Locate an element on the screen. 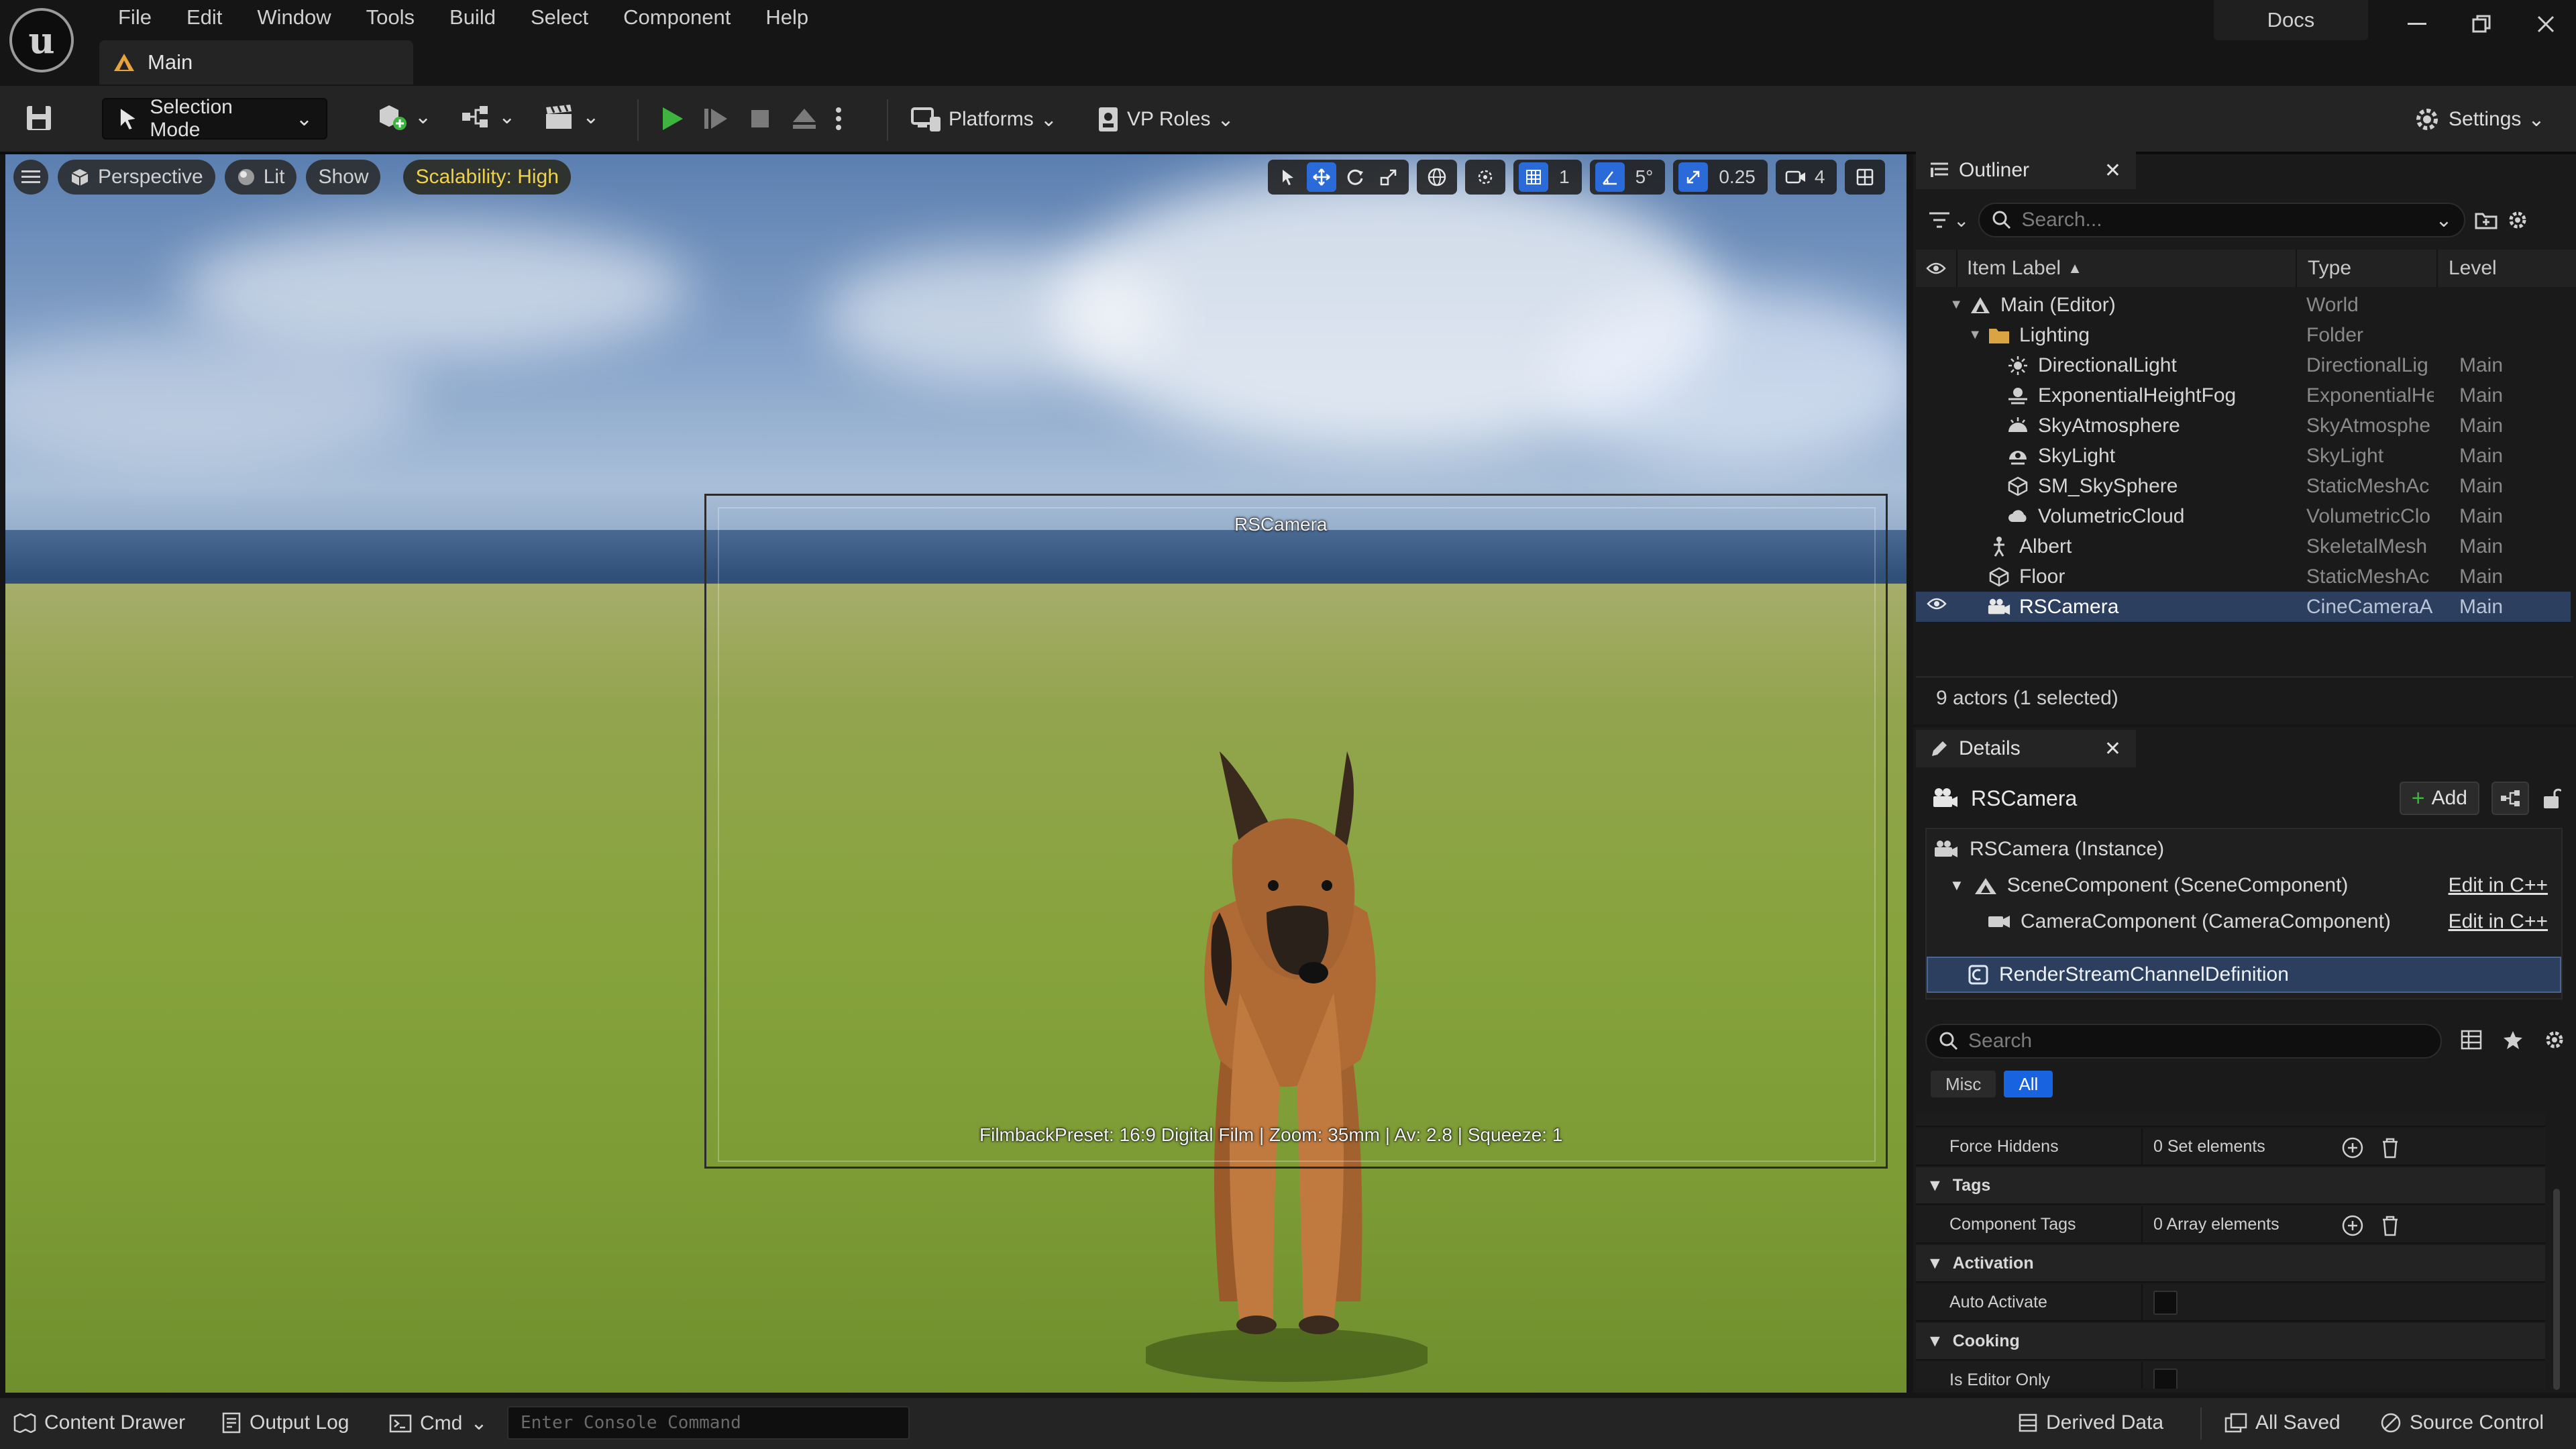  menu-help: Help is located at coordinates (787, 17).